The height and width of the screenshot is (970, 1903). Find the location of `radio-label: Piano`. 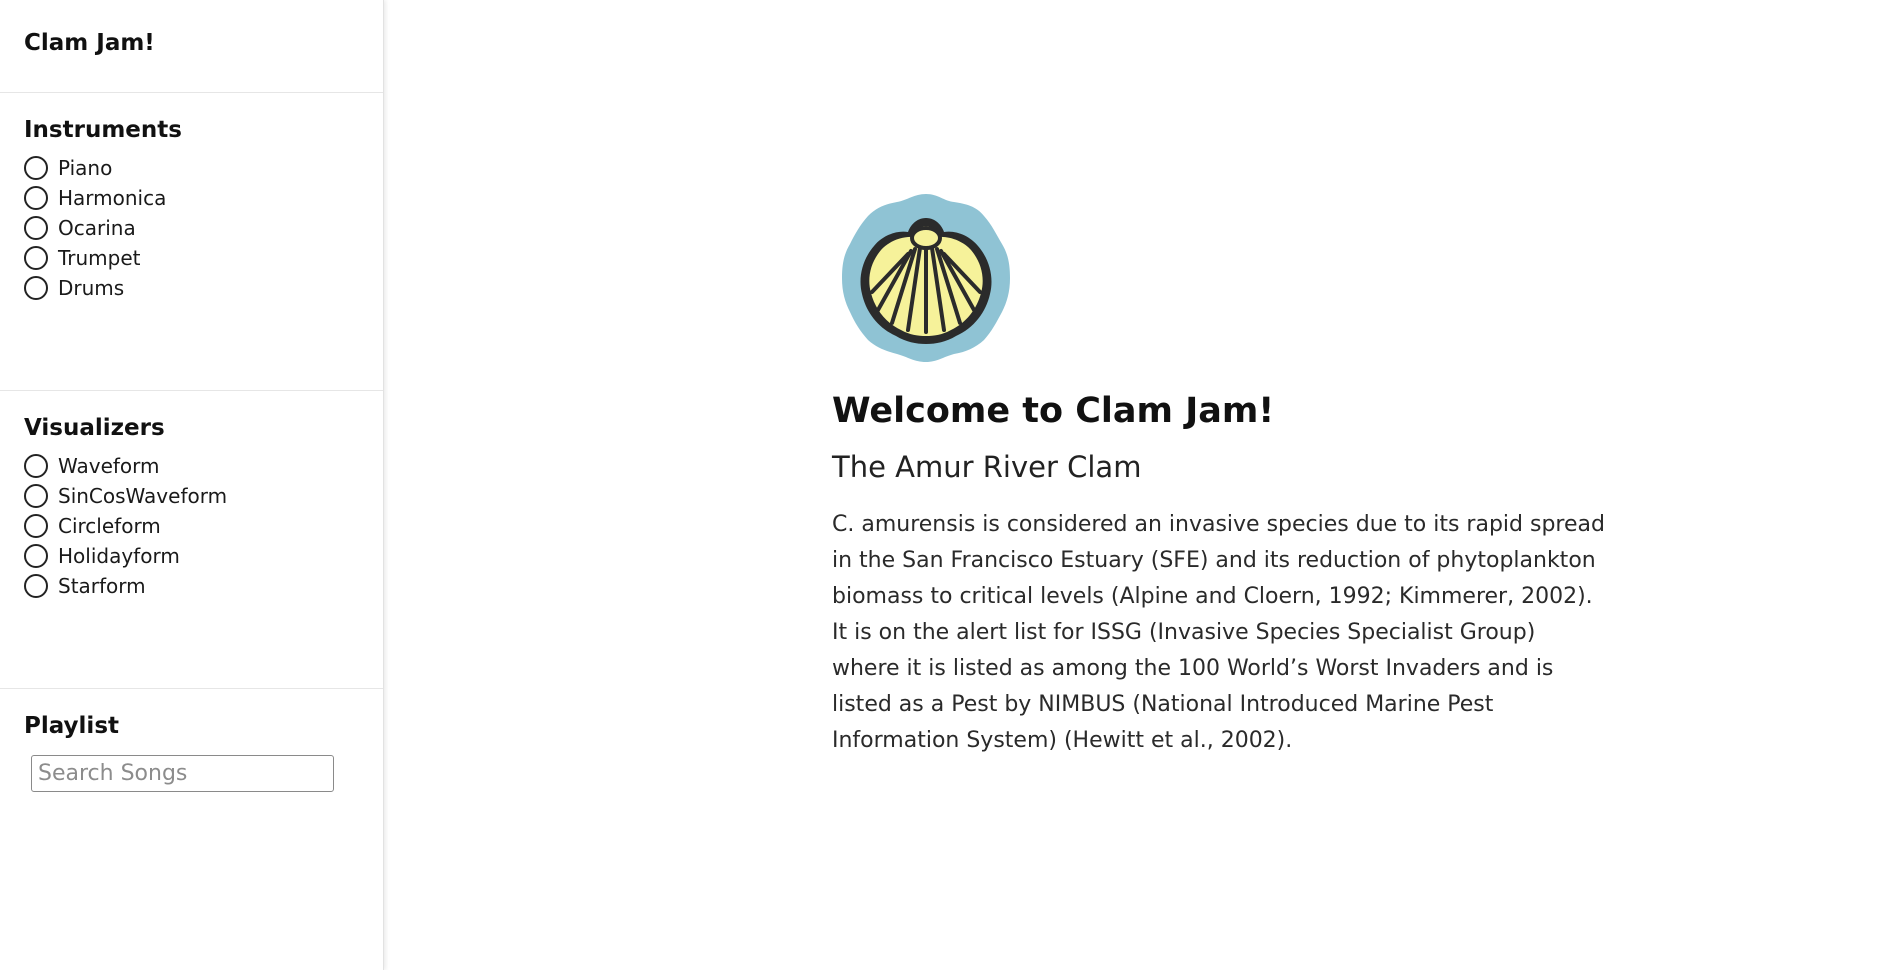

radio-label: Piano is located at coordinates (85, 168).